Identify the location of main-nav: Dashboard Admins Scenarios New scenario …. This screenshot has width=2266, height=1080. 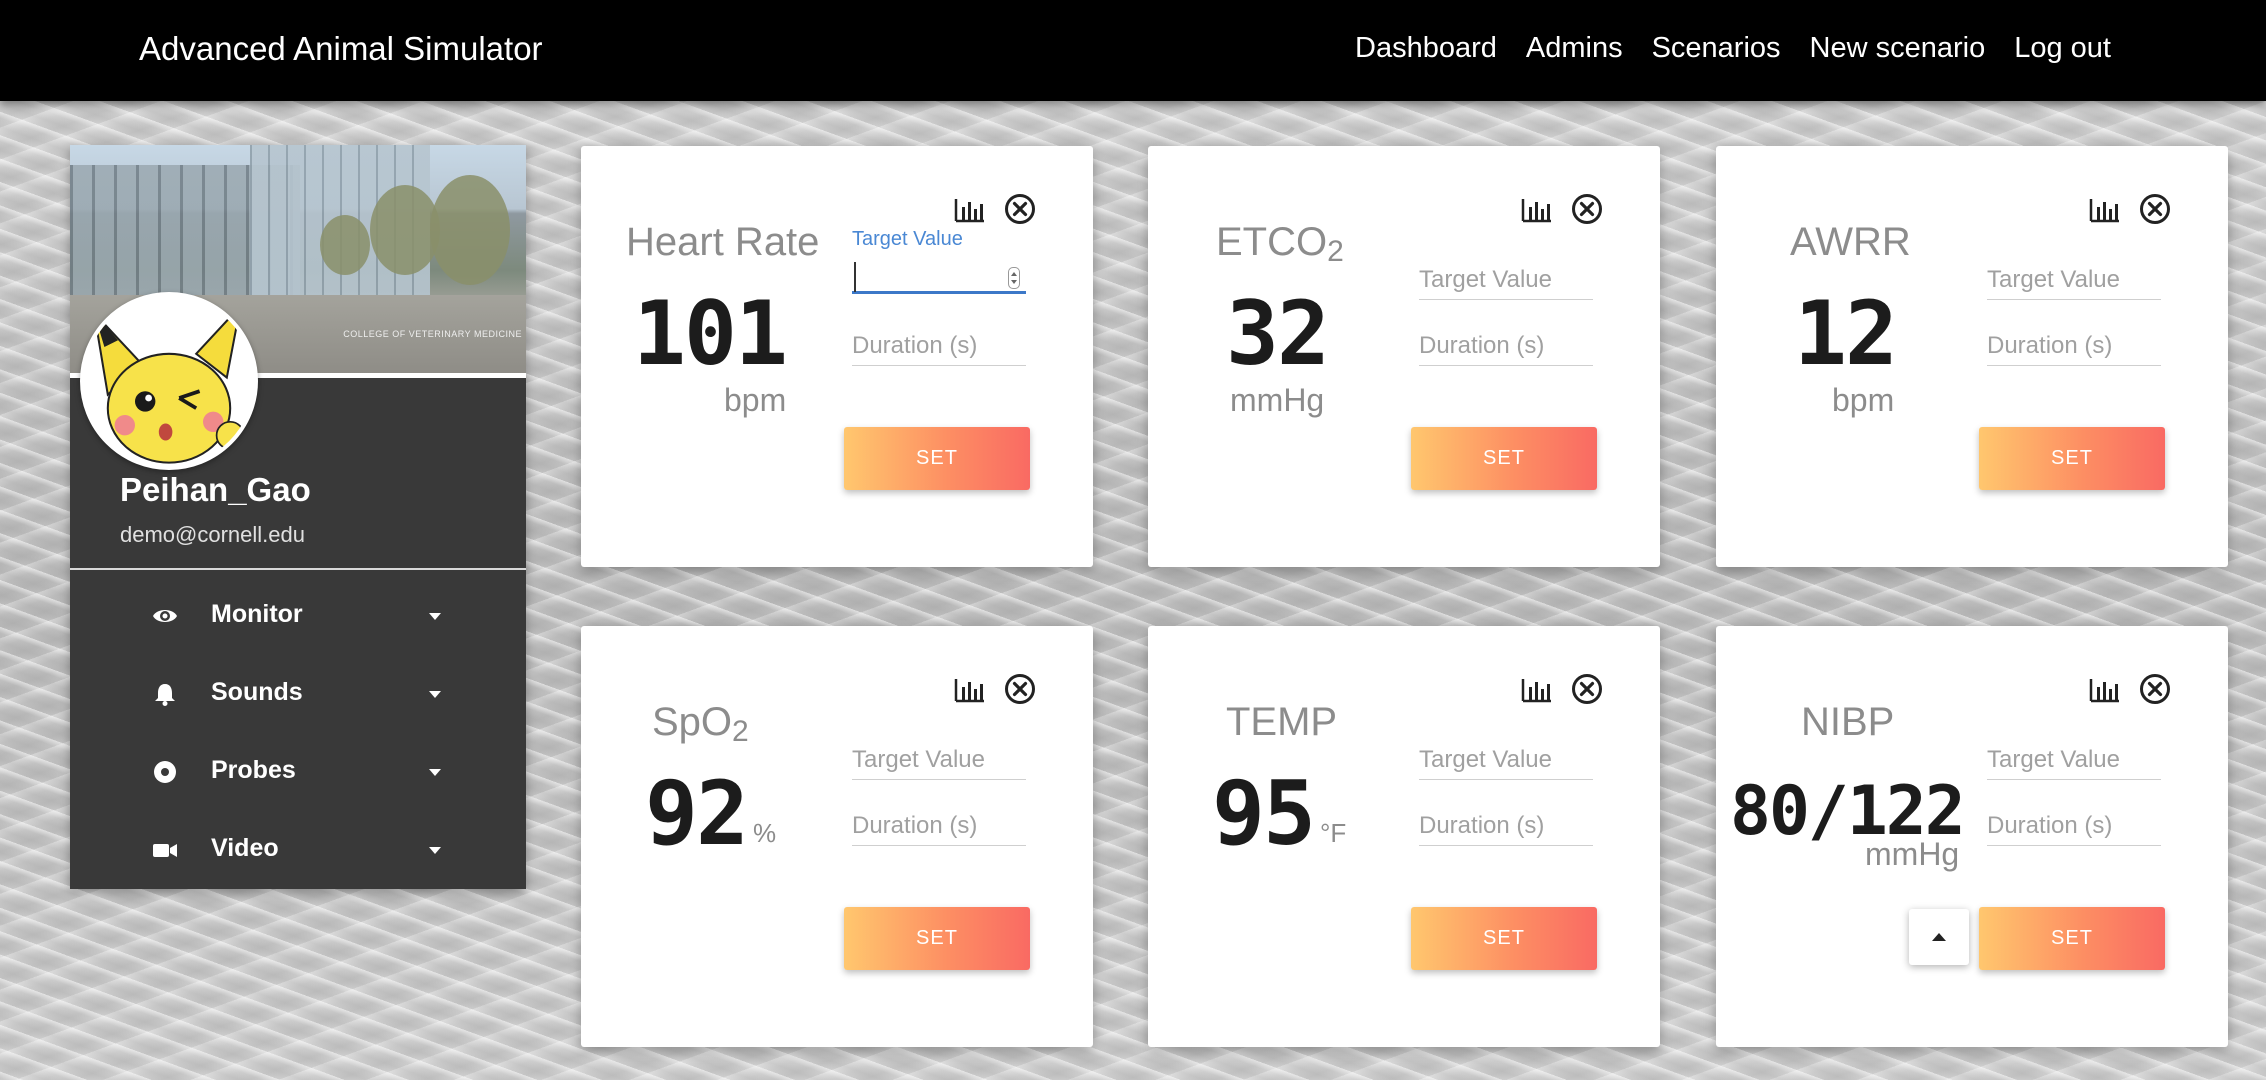
(1733, 48).